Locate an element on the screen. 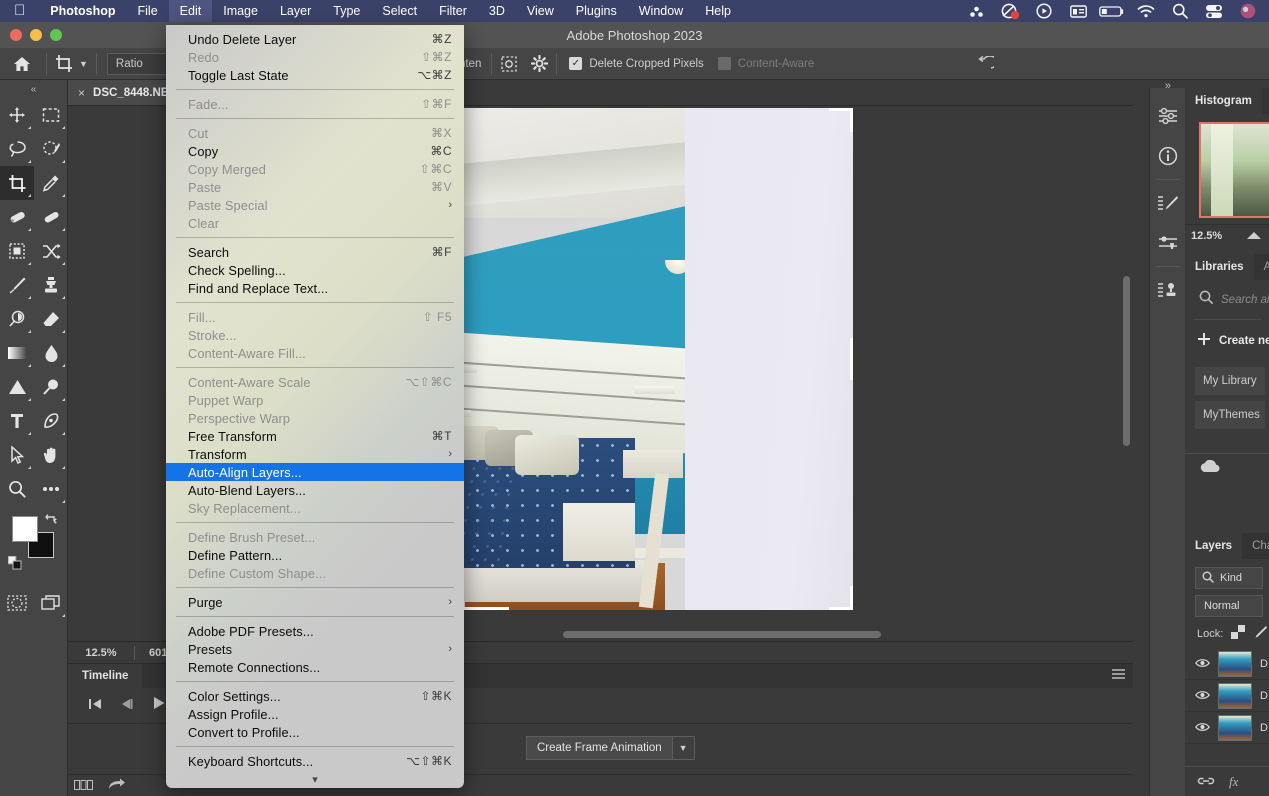  control-center-icon is located at coordinates (1214, 11).